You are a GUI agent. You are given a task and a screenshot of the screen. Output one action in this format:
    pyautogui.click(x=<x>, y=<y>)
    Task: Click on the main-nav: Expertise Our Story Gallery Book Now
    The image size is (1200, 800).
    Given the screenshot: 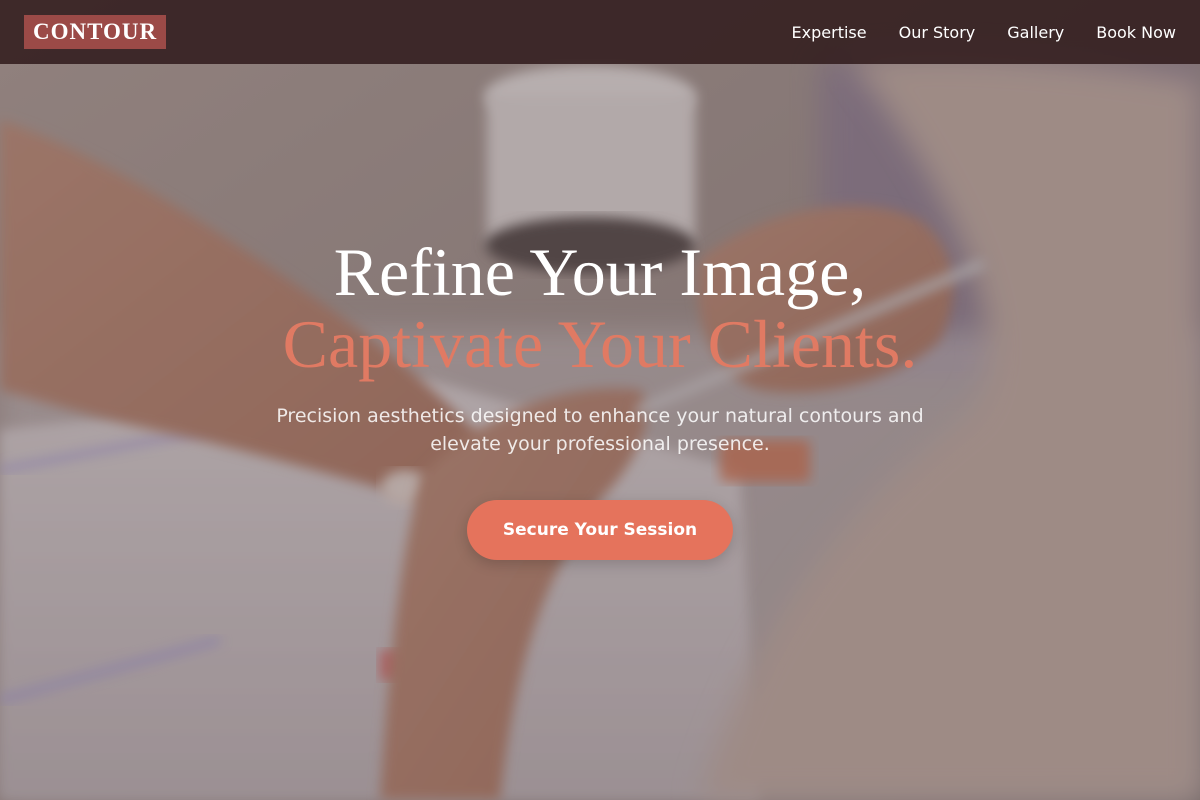 What is the action you would take?
    pyautogui.click(x=984, y=32)
    